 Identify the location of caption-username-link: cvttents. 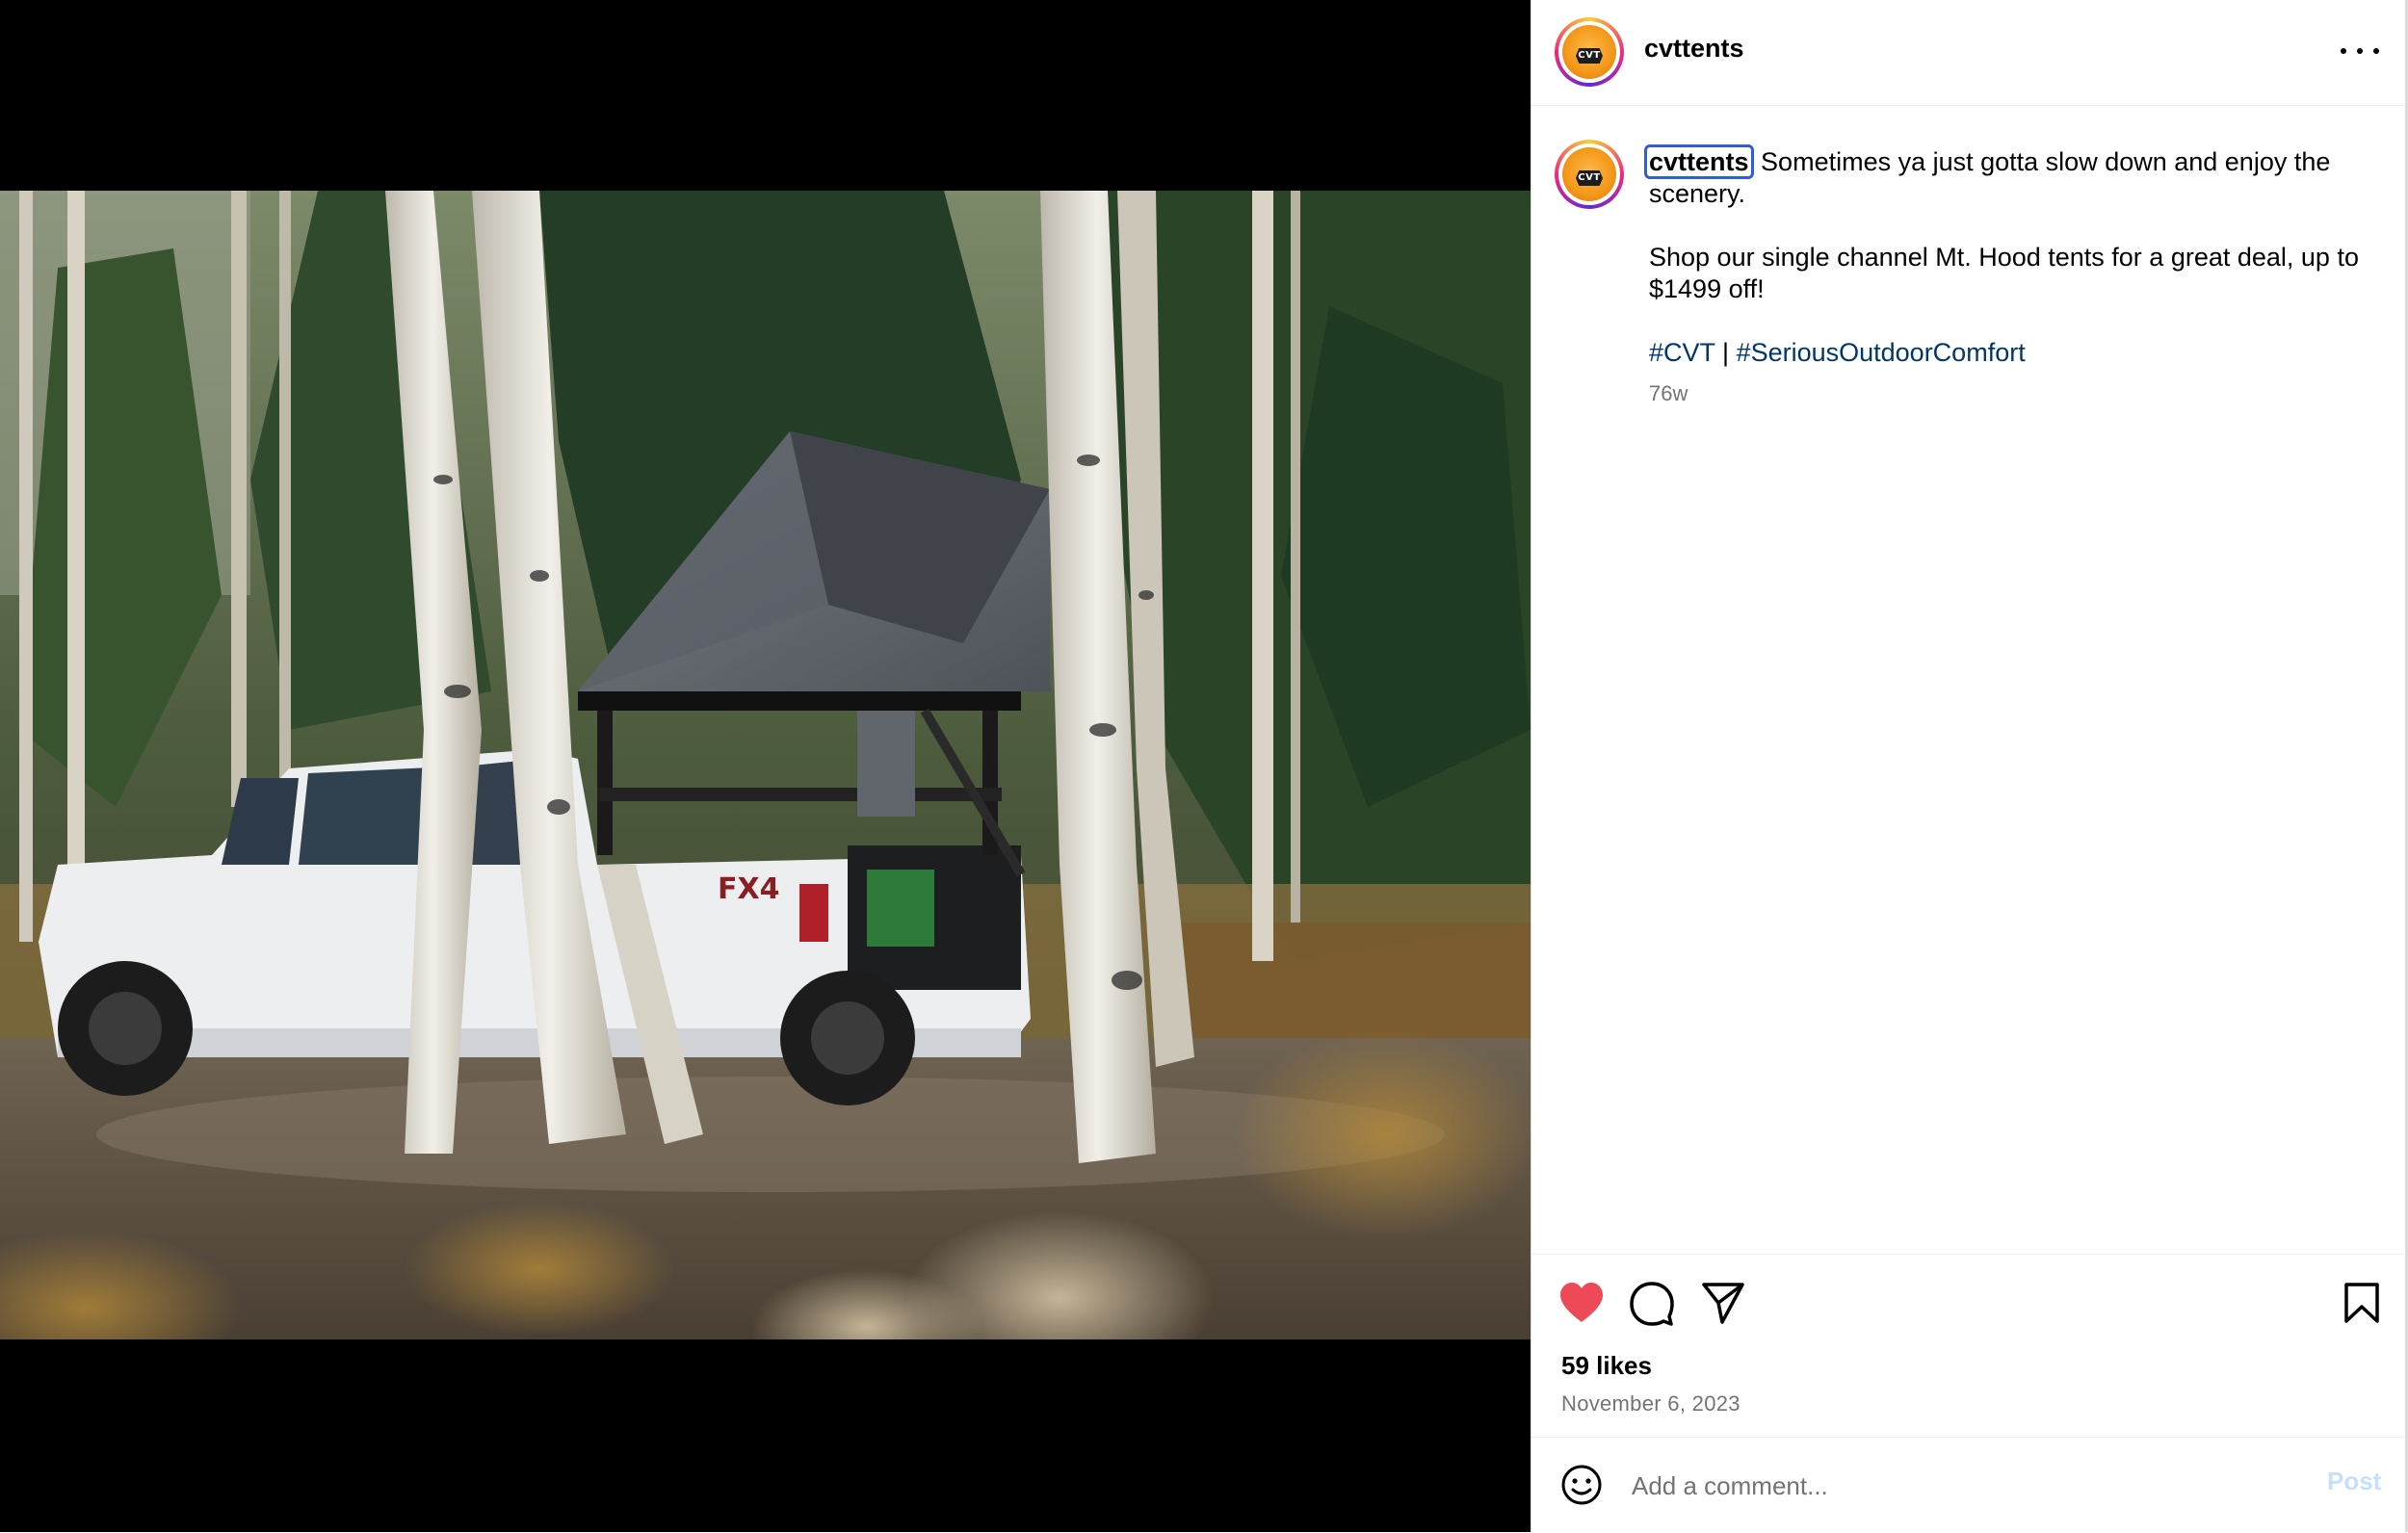
(1699, 161).